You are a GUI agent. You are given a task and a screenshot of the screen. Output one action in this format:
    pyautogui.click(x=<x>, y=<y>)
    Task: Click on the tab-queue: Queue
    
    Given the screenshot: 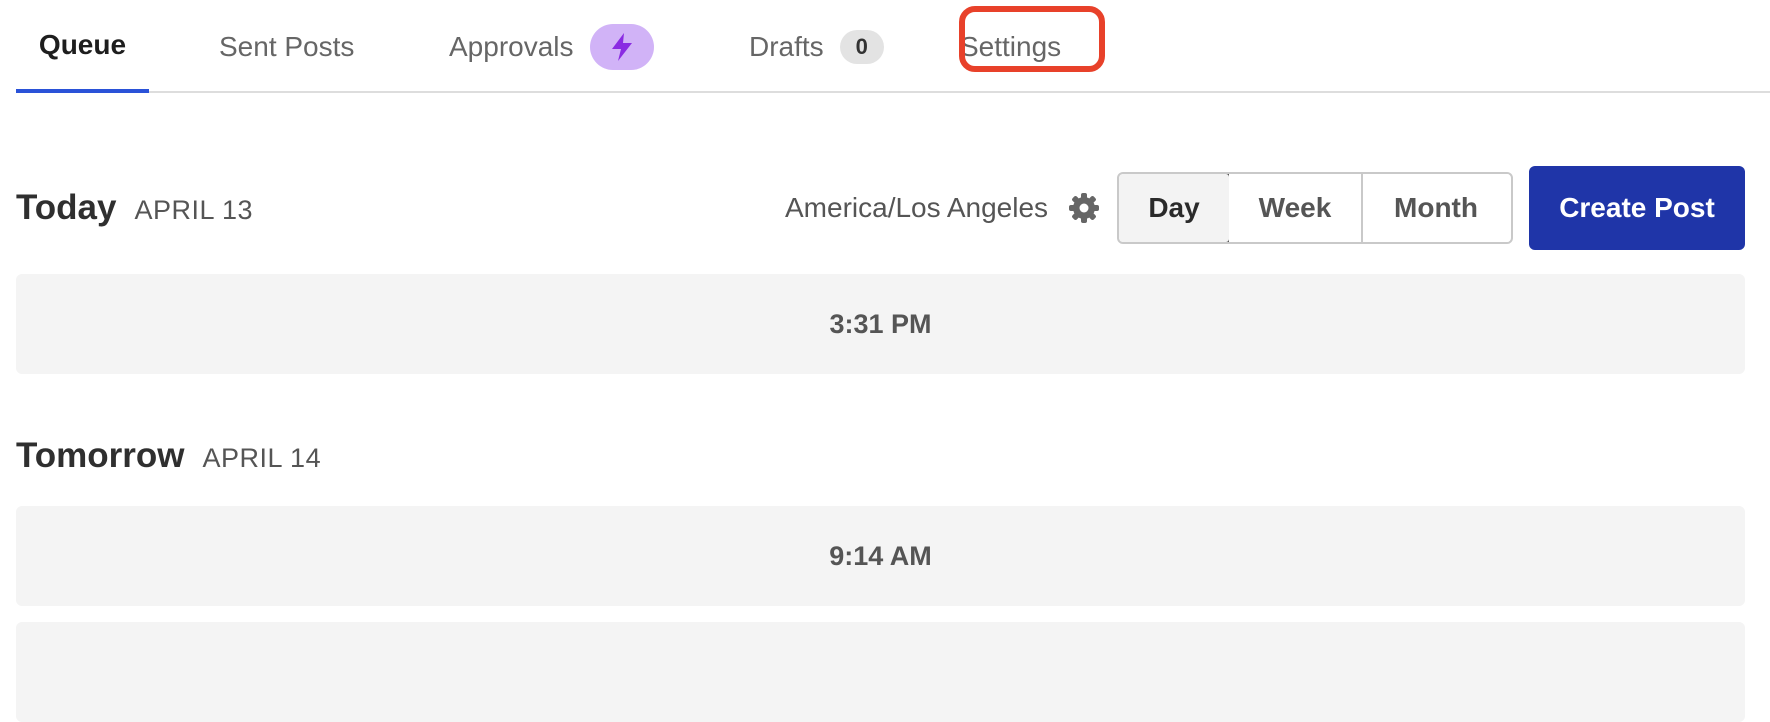 What is the action you would take?
    pyautogui.click(x=82, y=46)
    